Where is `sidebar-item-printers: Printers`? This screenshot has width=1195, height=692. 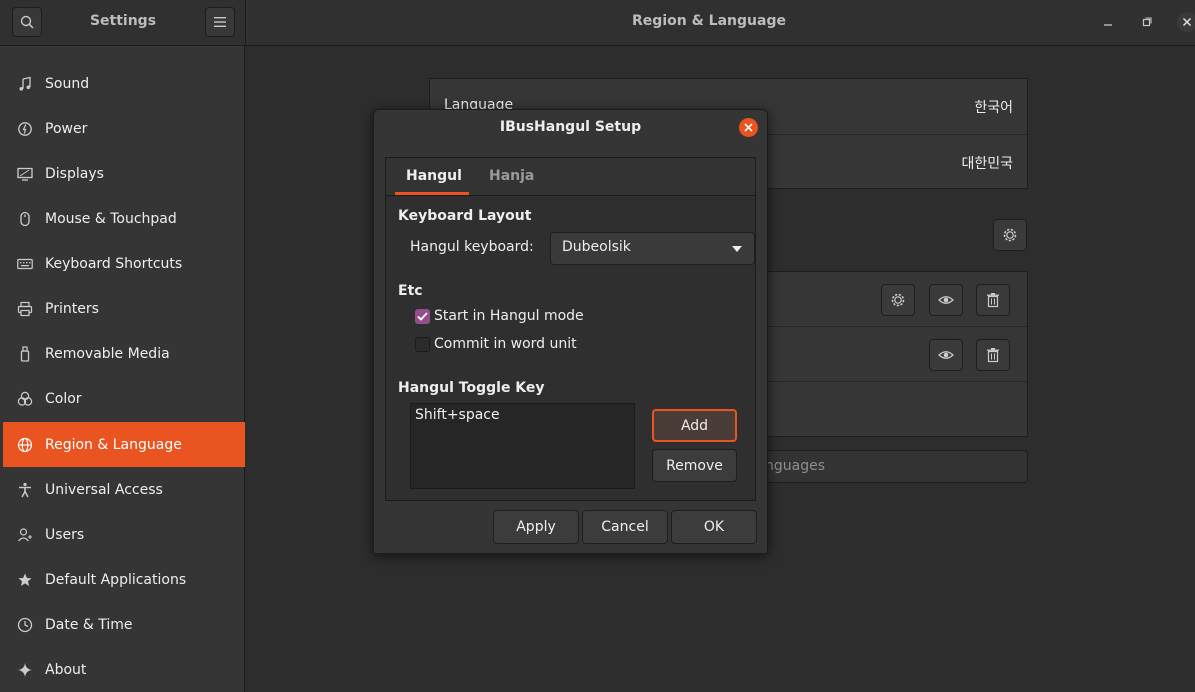
sidebar-item-printers: Printers is located at coordinates (124, 308).